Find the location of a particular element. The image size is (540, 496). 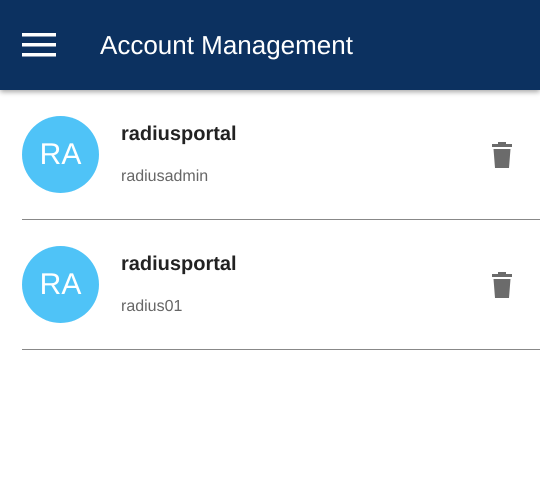

app-bar-title: Account Management is located at coordinates (226, 45).